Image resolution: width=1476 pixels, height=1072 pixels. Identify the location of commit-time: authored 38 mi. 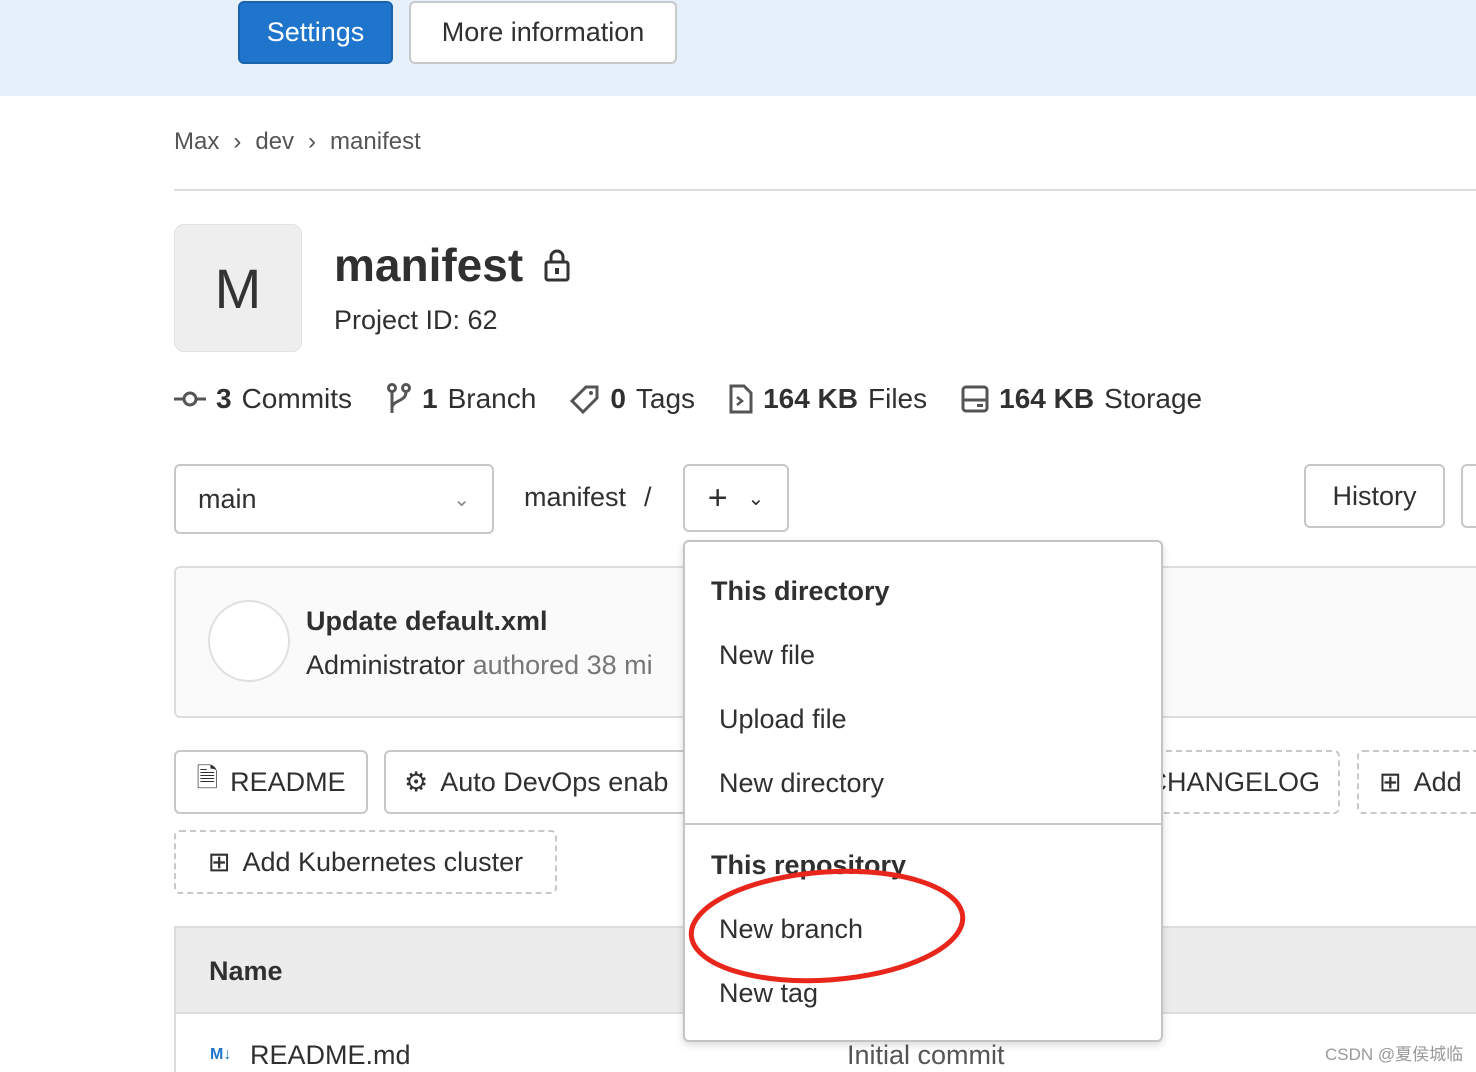
(562, 665).